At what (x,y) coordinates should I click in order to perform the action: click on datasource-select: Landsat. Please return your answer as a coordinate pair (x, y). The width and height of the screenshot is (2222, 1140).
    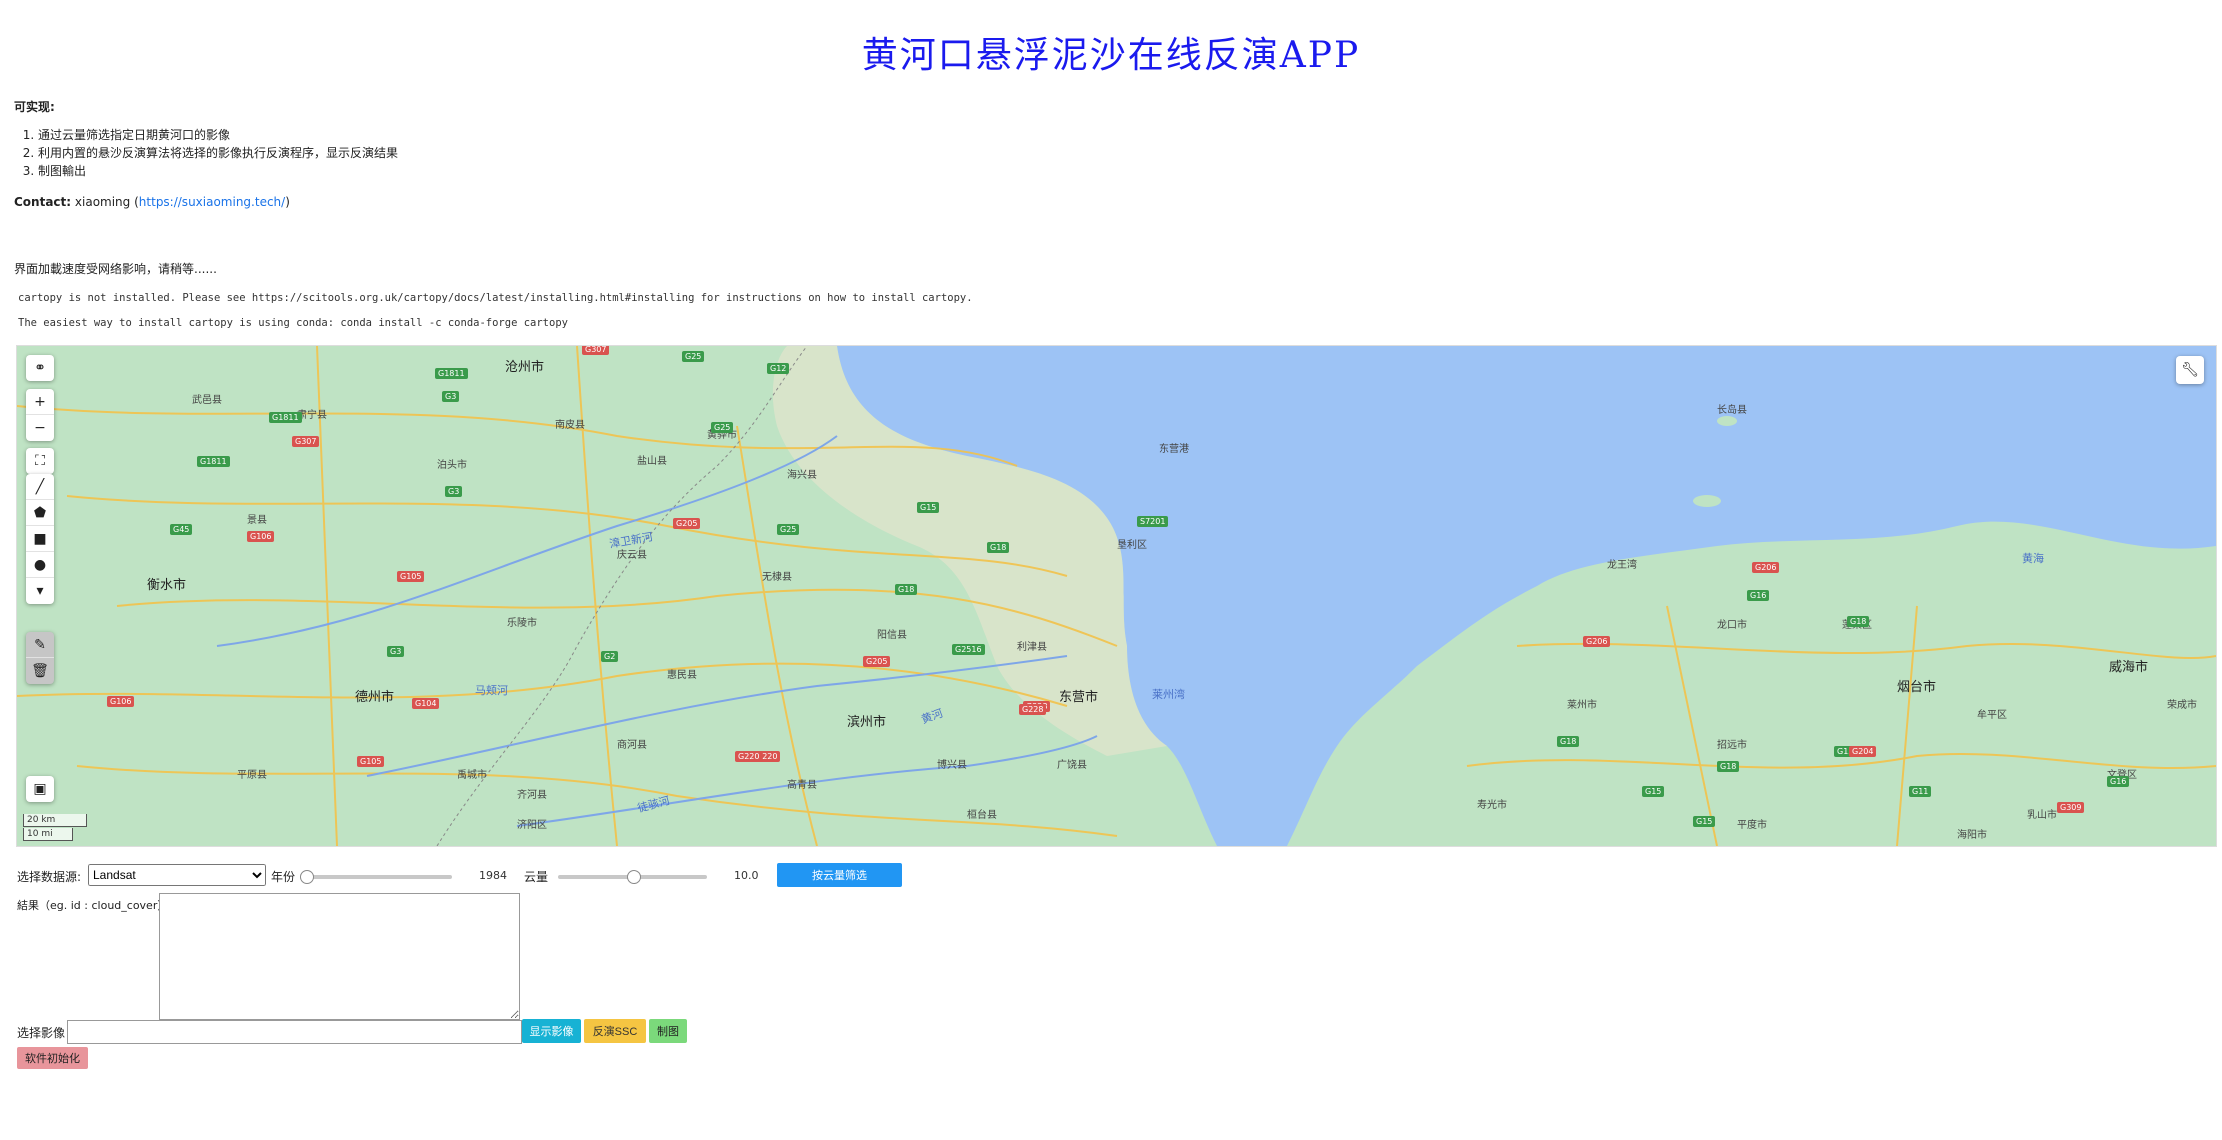
    Looking at the image, I should click on (177, 875).